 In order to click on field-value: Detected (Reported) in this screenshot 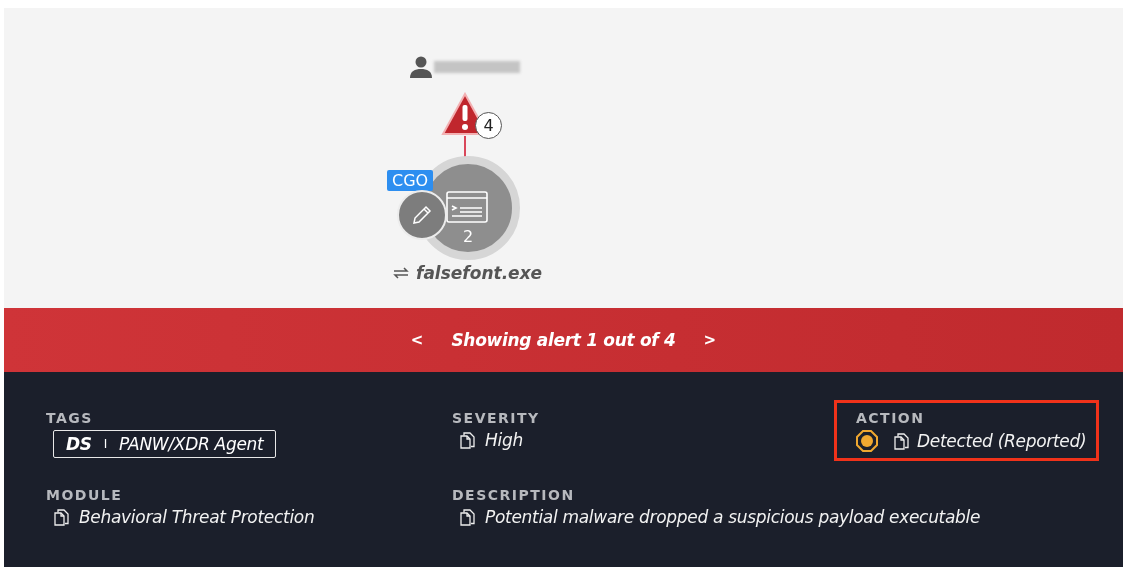, I will do `click(1002, 441)`.